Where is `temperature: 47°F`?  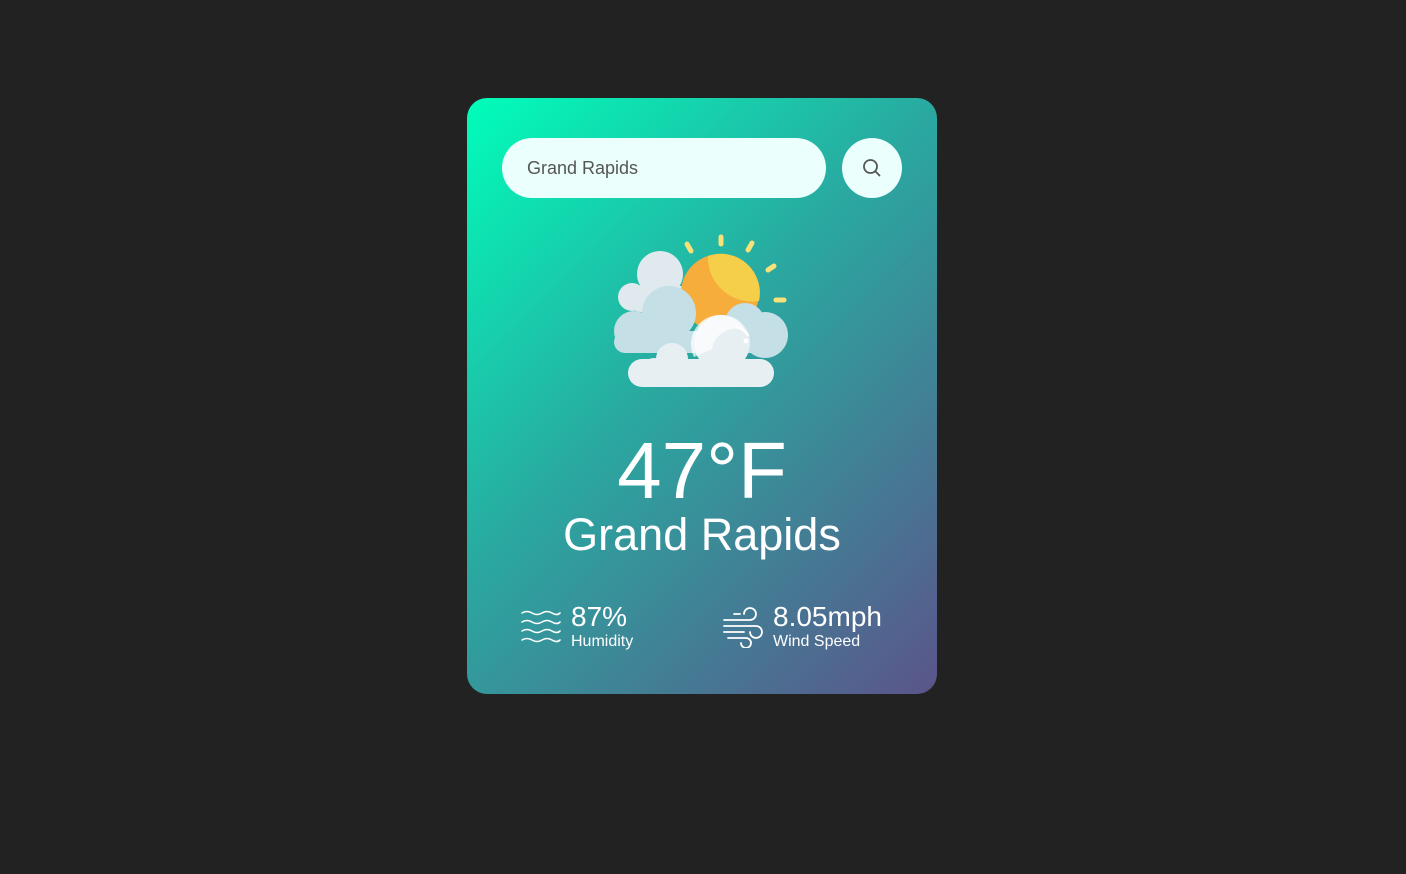 temperature: 47°F is located at coordinates (702, 470).